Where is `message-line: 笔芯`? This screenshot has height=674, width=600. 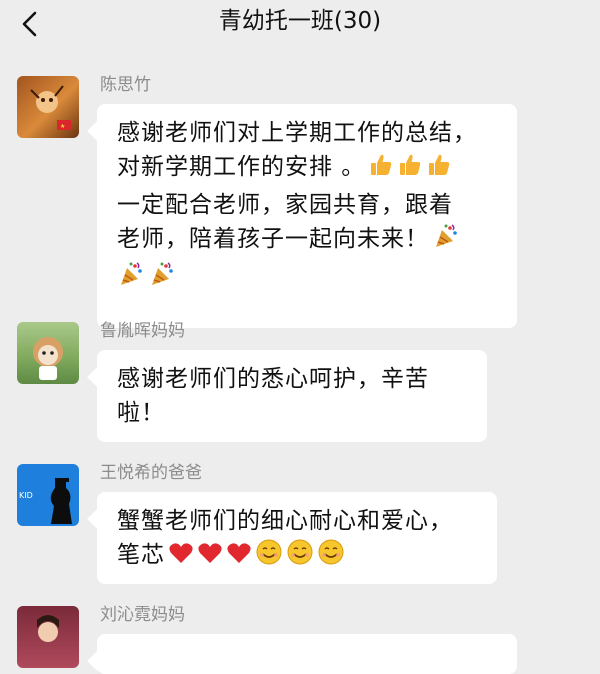 message-line: 笔芯 is located at coordinates (299, 557).